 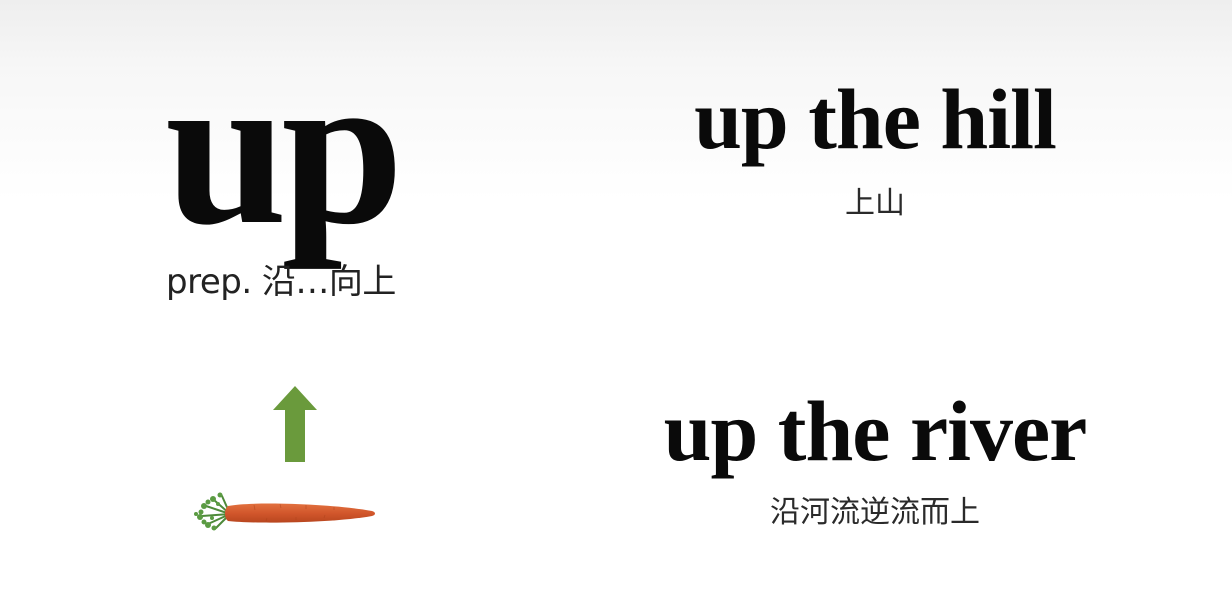 What do you see at coordinates (875, 512) in the screenshot?
I see `example-phrase-2-translation: 沿河流逆流而上` at bounding box center [875, 512].